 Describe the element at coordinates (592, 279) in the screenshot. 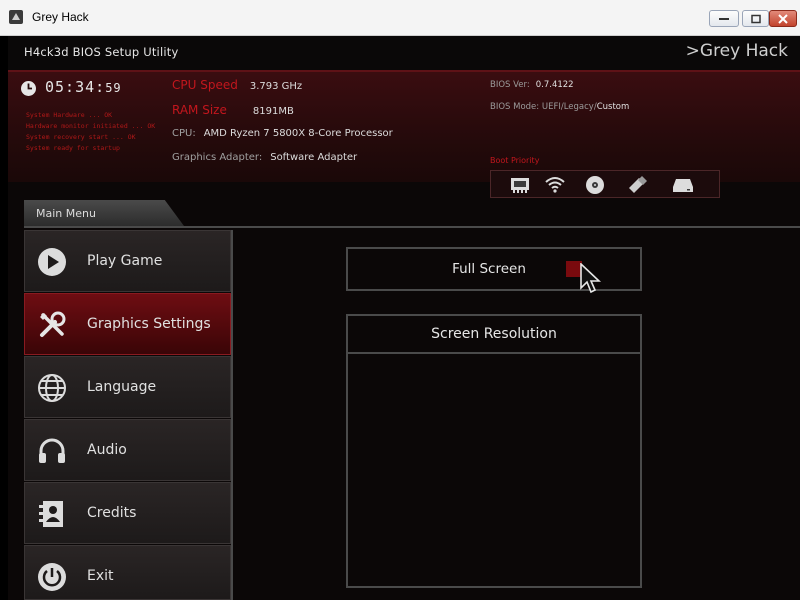

I see `mouse-cursor-icon` at that location.